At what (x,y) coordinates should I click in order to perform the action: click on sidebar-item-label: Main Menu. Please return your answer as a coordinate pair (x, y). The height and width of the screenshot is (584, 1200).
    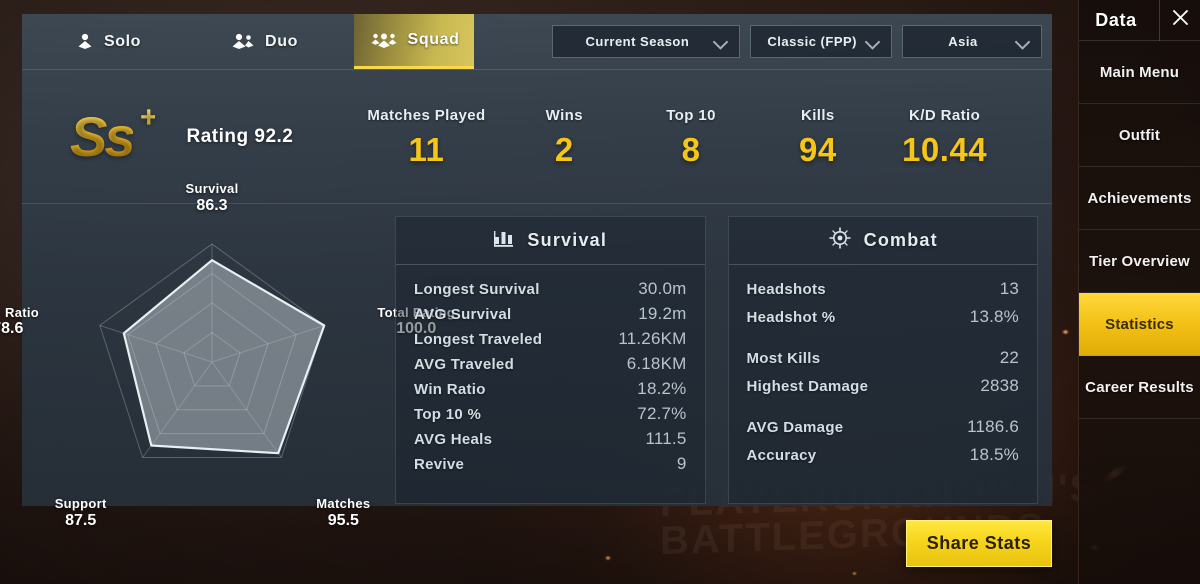
    Looking at the image, I should click on (1139, 72).